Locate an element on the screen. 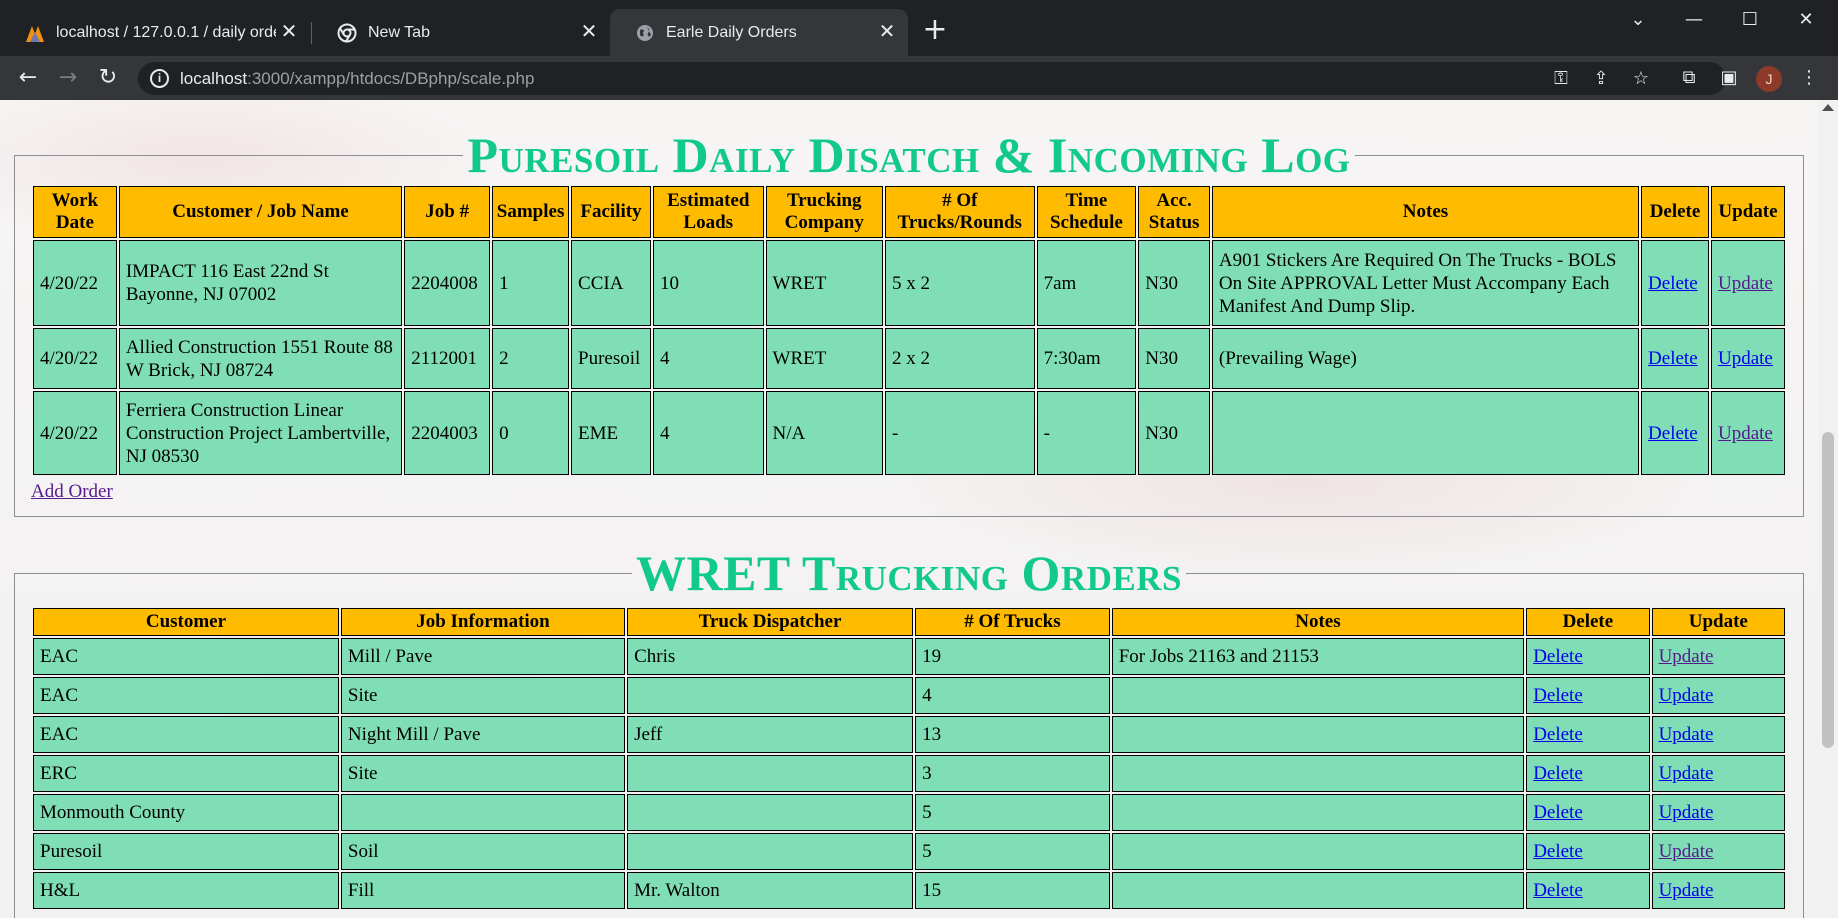  col-header: Estimated Loads is located at coordinates (708, 212).